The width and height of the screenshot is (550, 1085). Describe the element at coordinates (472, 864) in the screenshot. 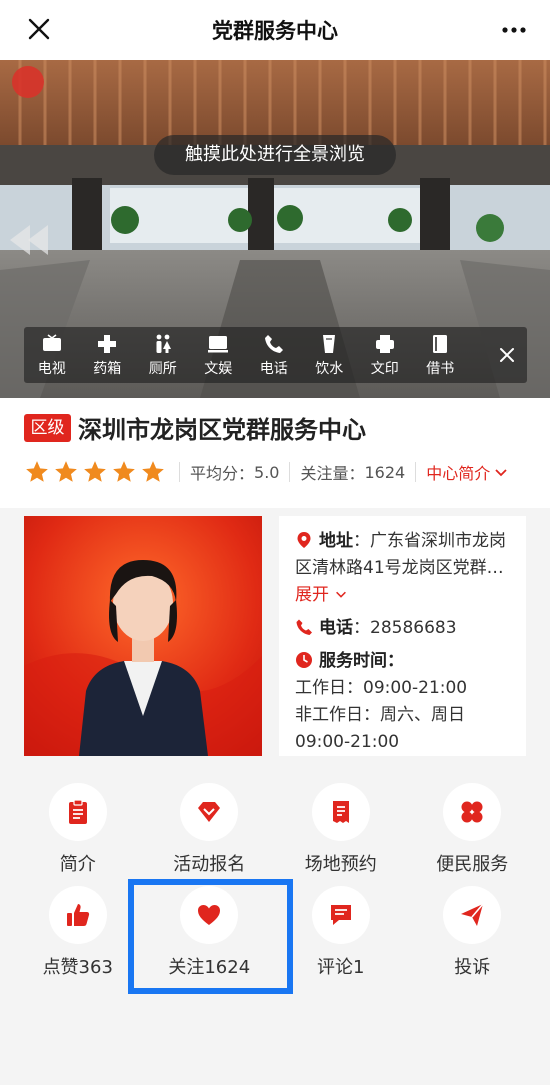

I see `action-label: 便民服务` at that location.